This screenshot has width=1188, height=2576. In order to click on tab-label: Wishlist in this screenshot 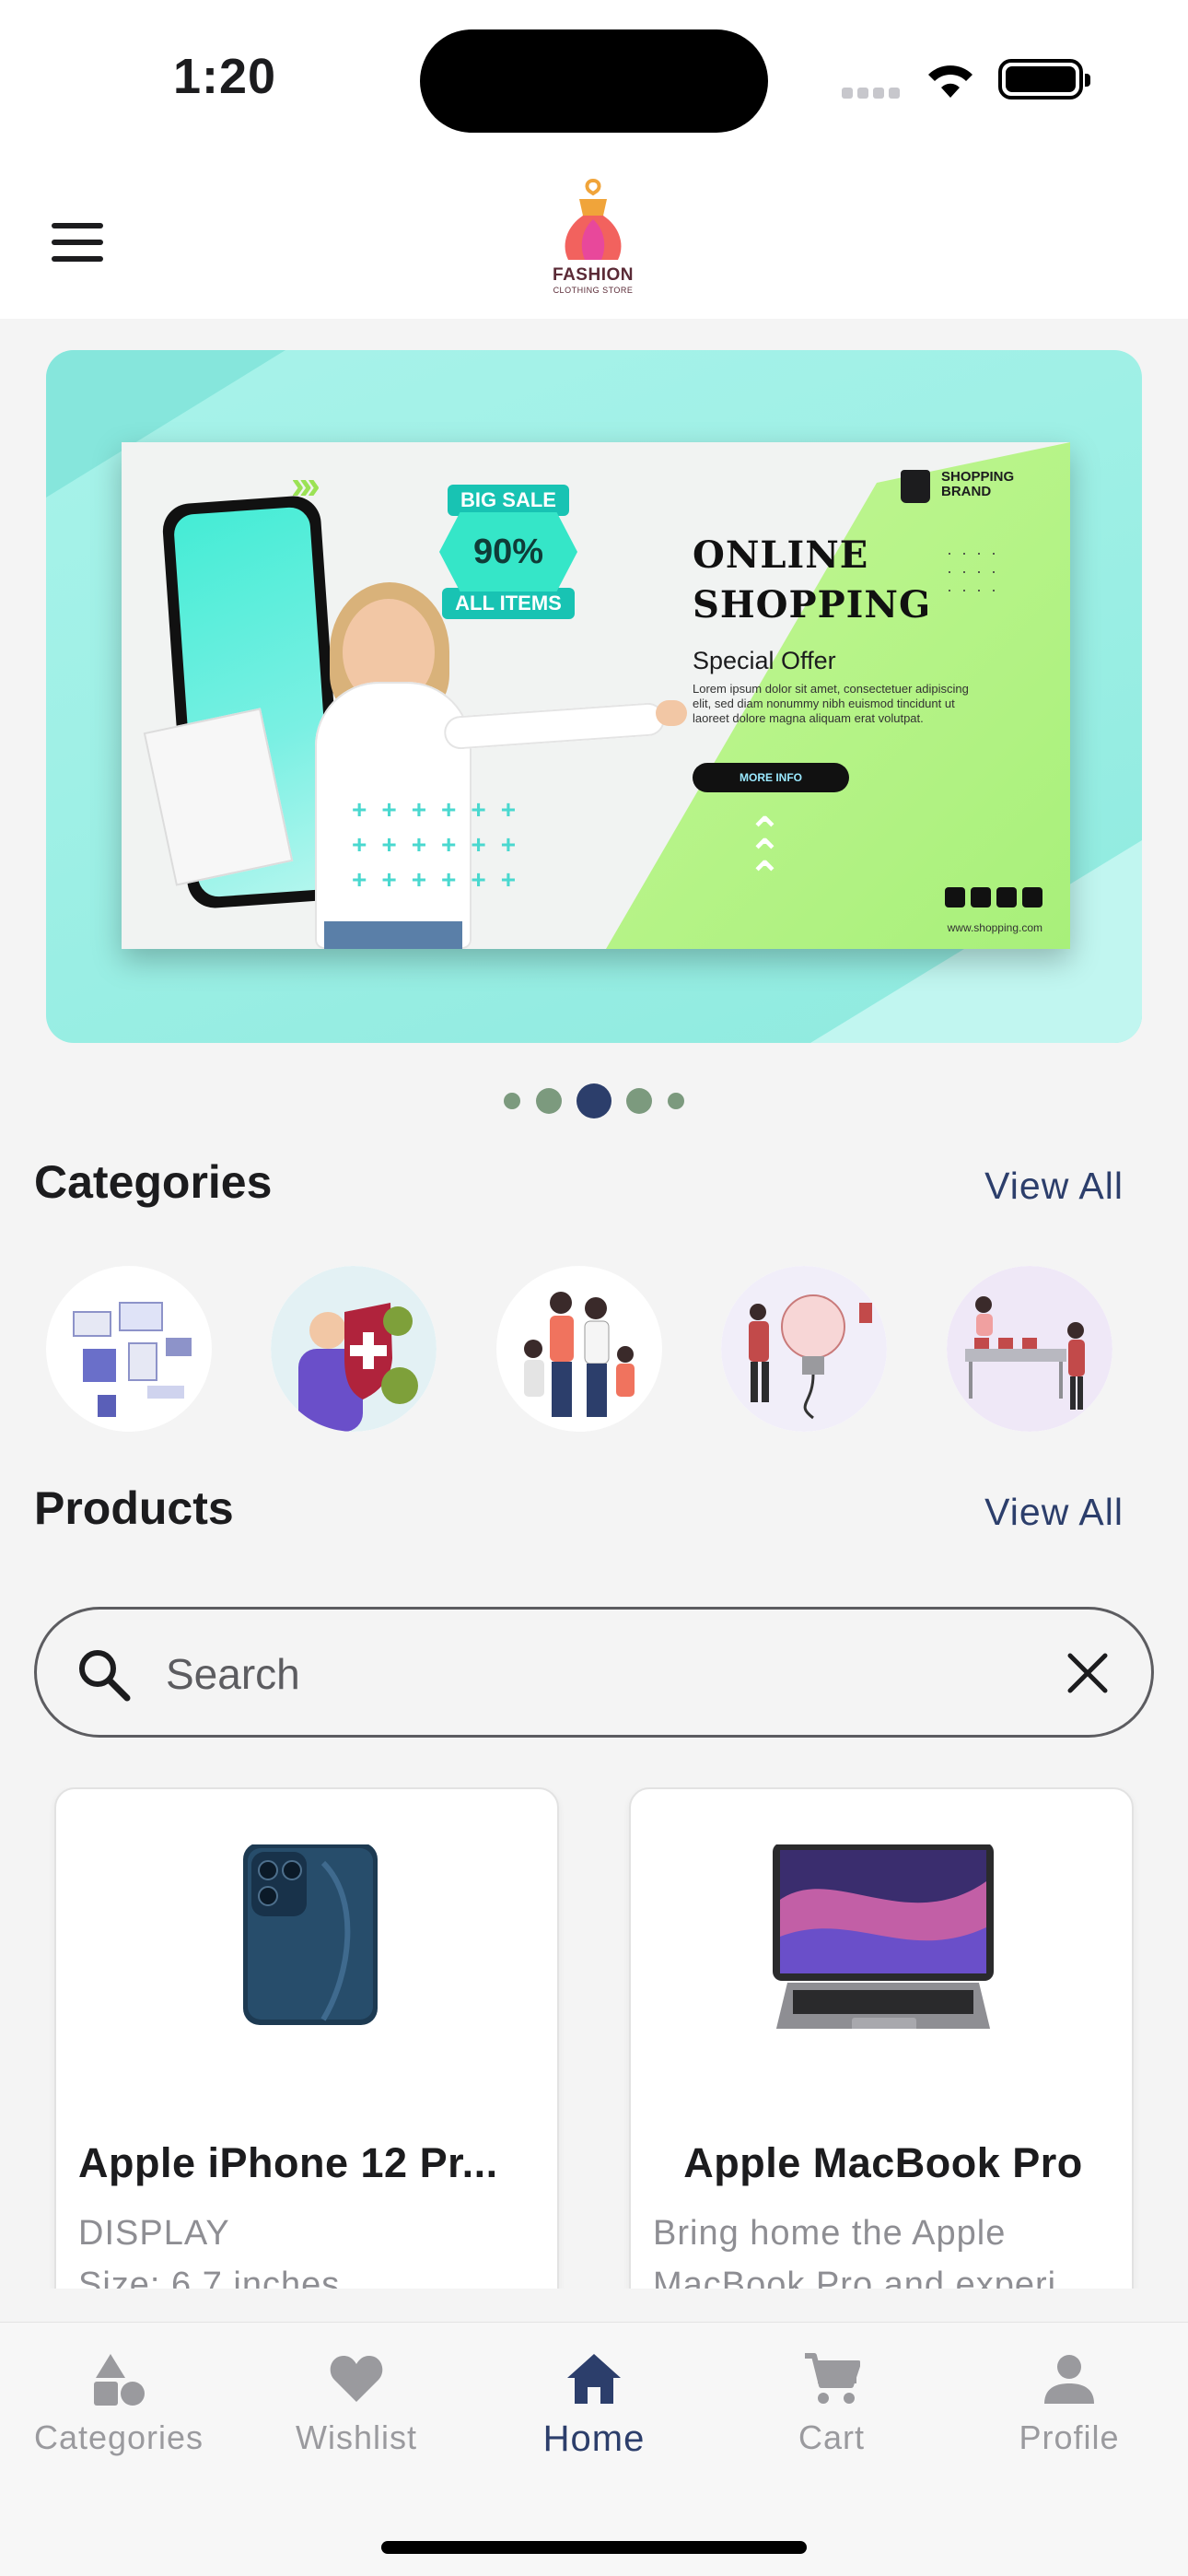, I will do `click(356, 2437)`.